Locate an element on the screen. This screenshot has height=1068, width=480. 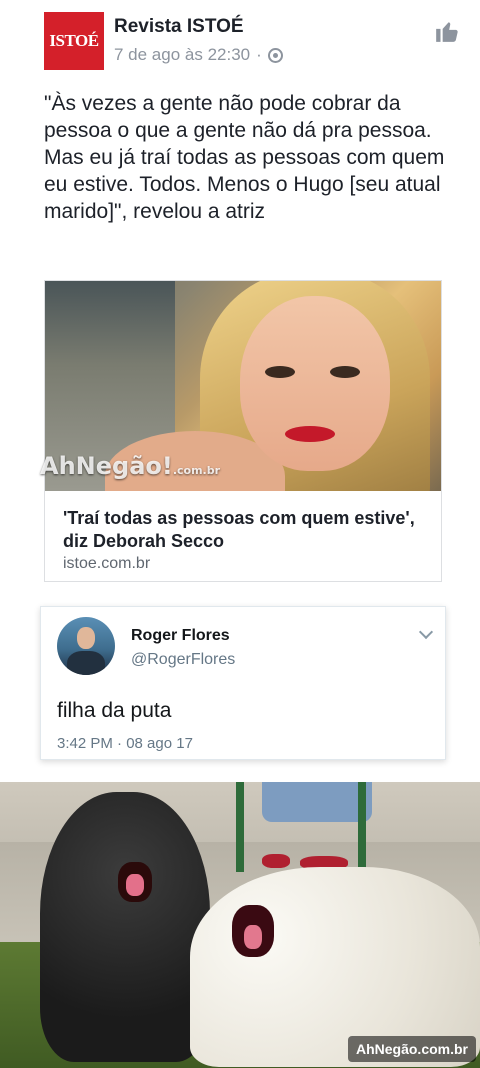
chevron-down-icon is located at coordinates (426, 632).